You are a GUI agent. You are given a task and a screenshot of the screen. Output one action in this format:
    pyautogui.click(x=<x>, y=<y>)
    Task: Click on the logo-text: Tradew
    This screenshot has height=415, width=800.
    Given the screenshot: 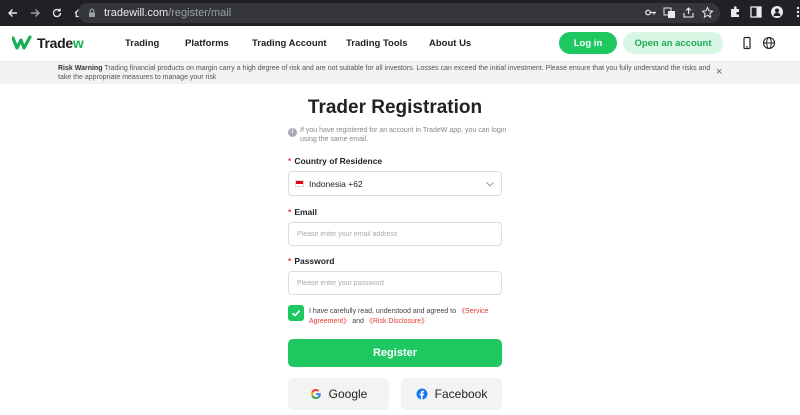 What is the action you would take?
    pyautogui.click(x=60, y=43)
    